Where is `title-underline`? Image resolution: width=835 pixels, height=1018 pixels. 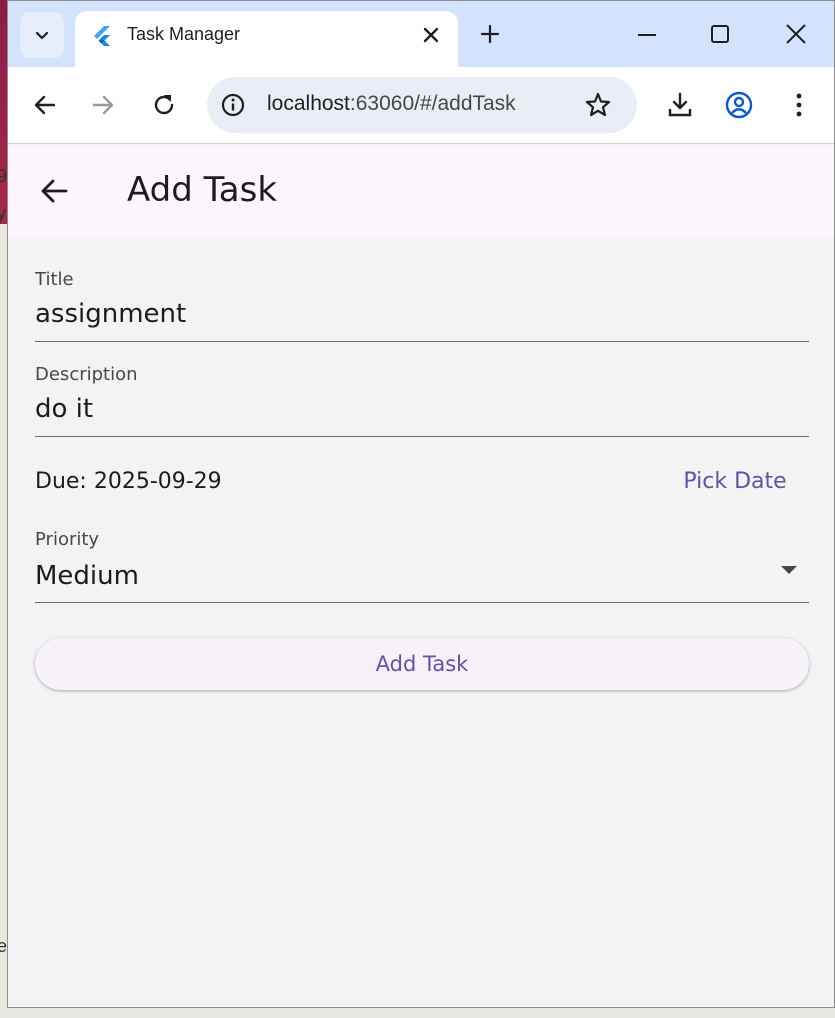
title-underline is located at coordinates (422, 341).